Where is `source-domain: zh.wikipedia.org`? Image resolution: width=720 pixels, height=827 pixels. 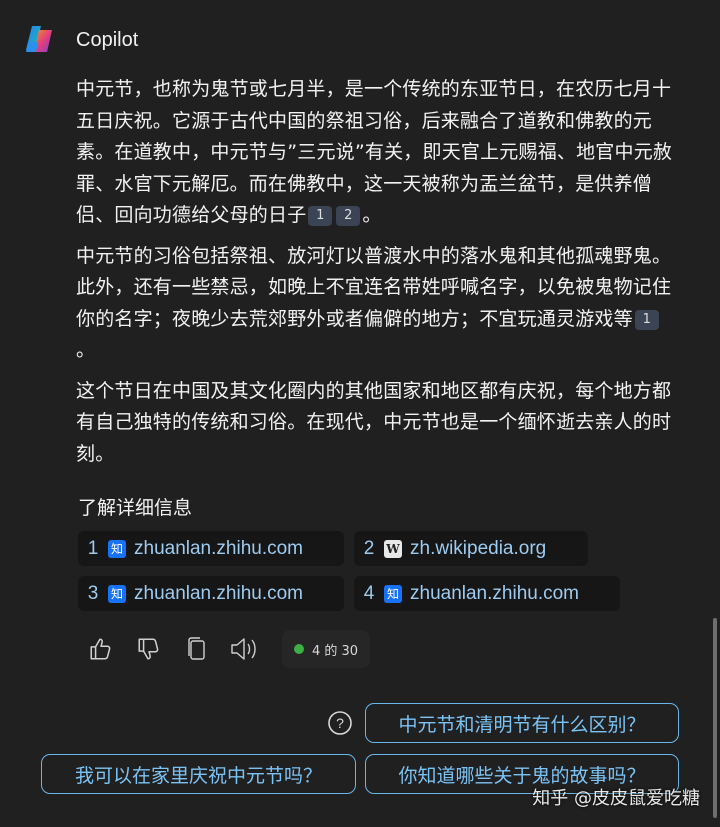
source-domain: zh.wikipedia.org is located at coordinates (478, 548).